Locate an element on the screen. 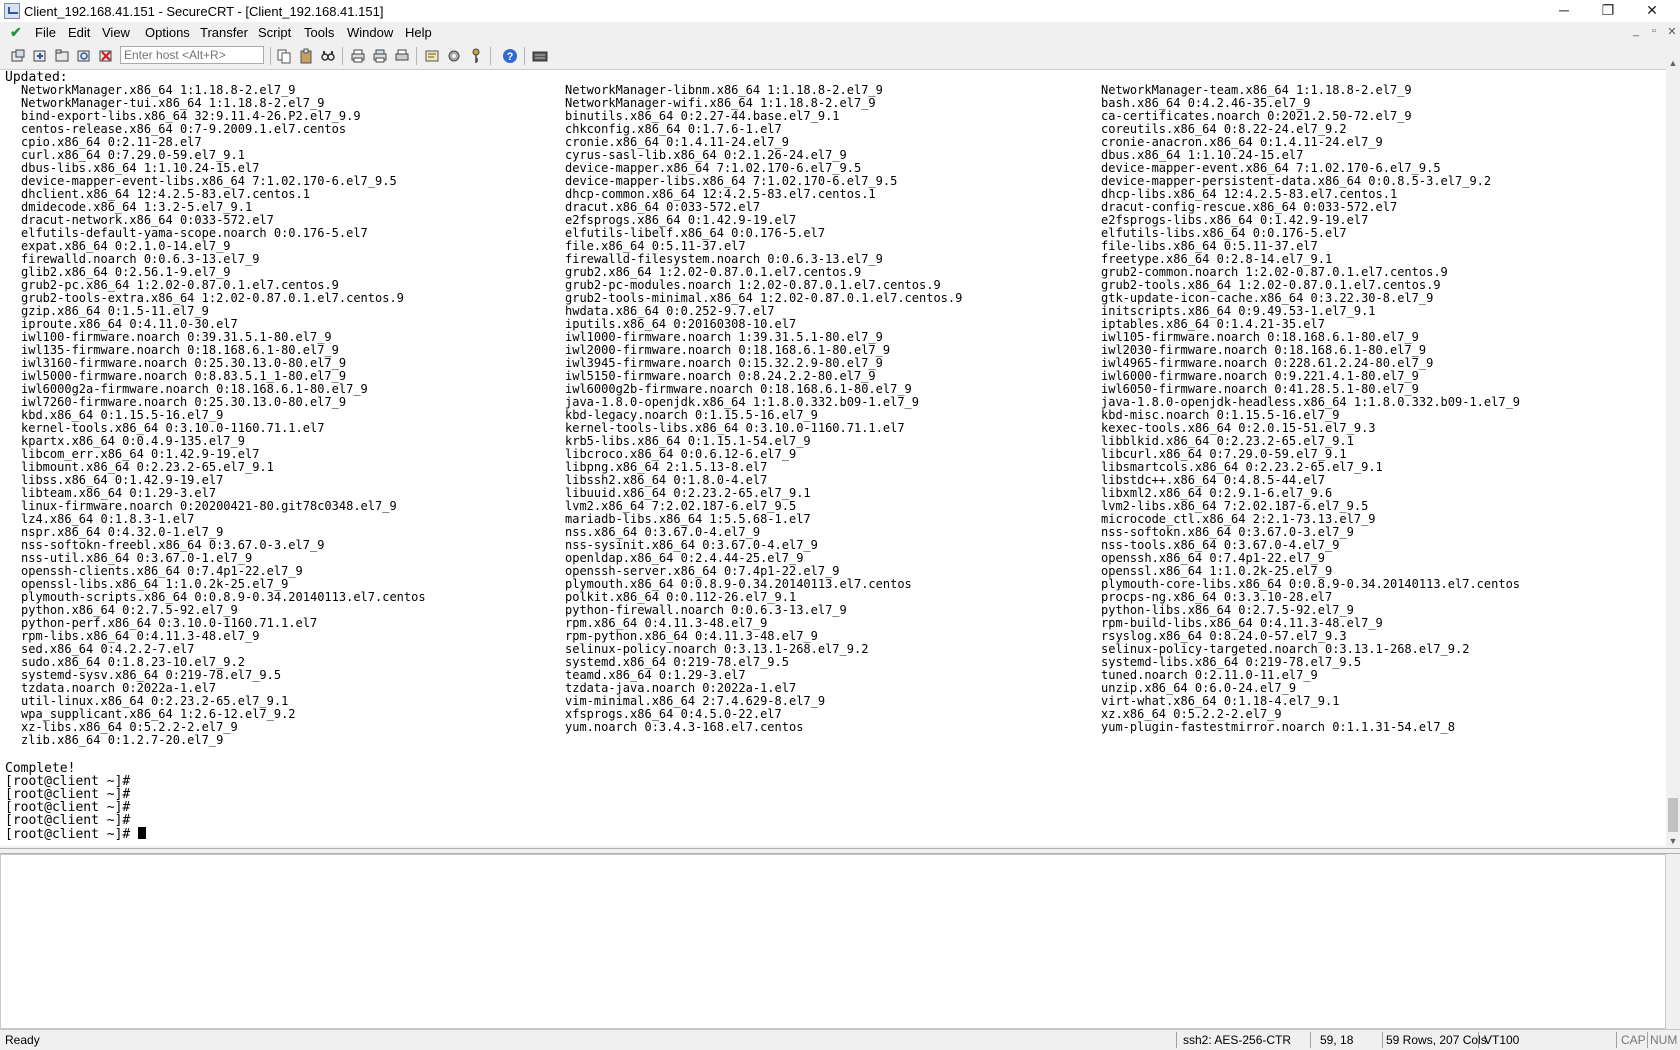 The height and width of the screenshot is (1050, 1680). connect-in-tab-icon is located at coordinates (62, 56).